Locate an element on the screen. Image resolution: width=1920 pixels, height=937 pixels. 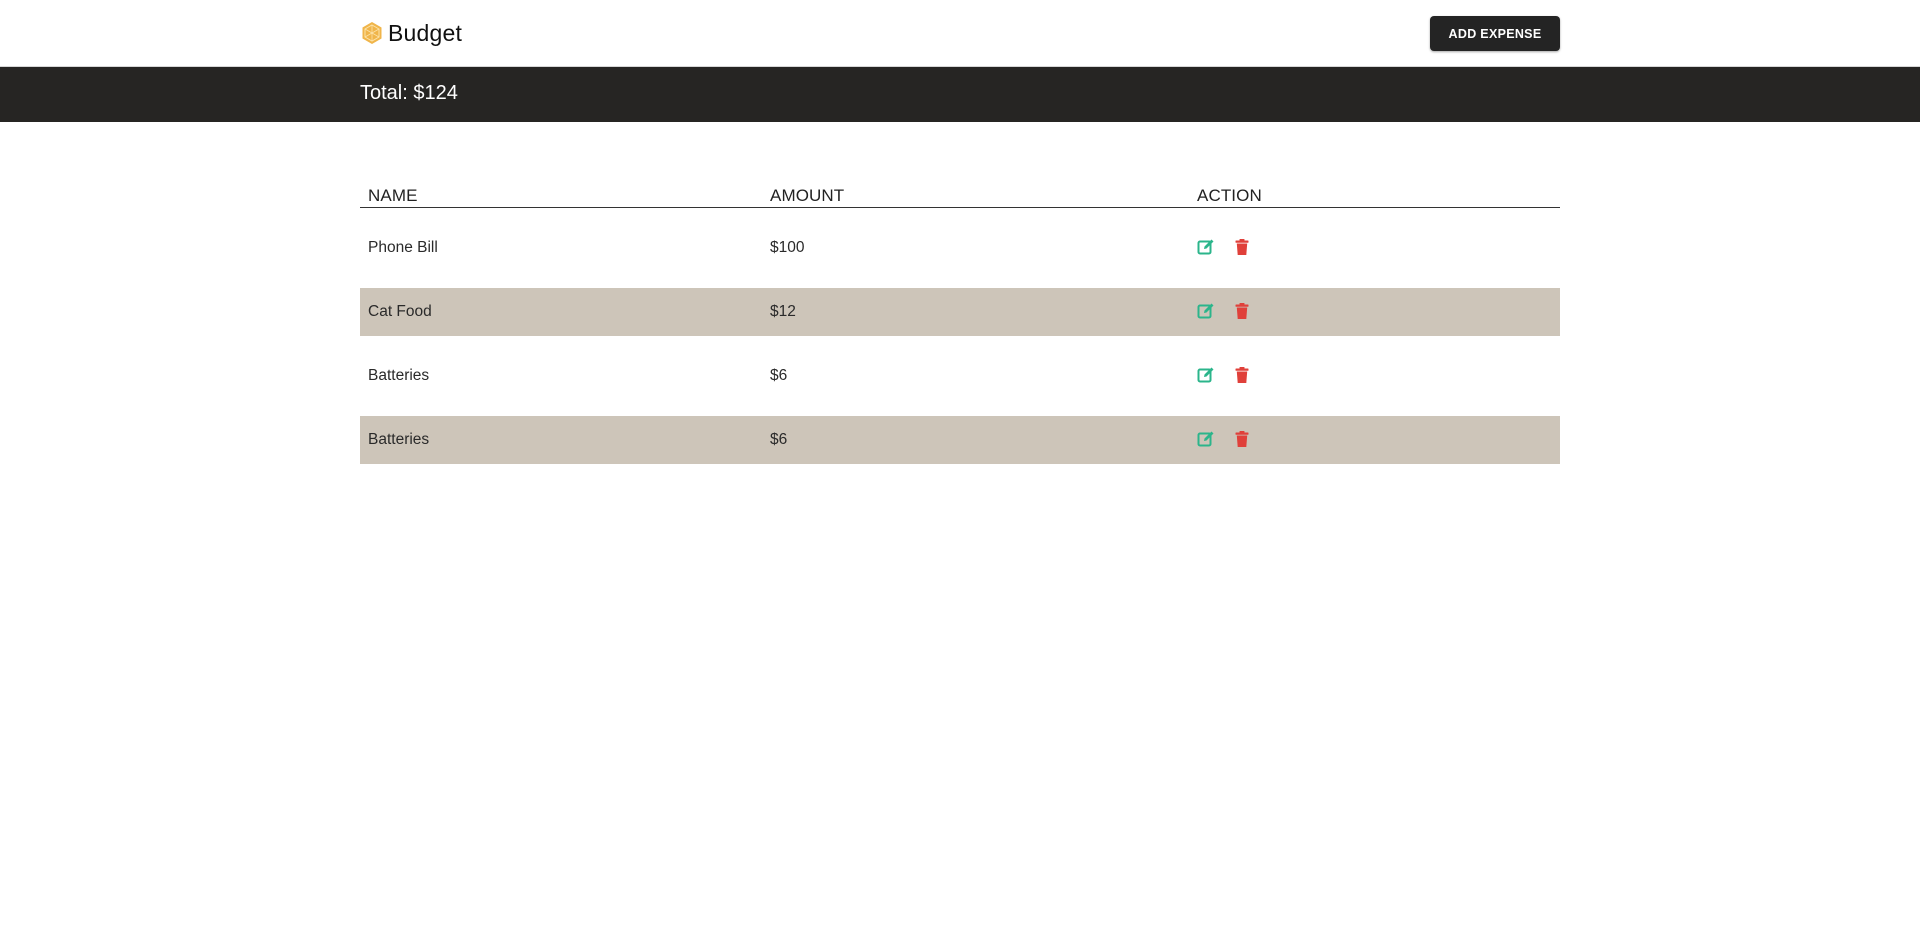
column-header-action: ACTION is located at coordinates (1229, 195).